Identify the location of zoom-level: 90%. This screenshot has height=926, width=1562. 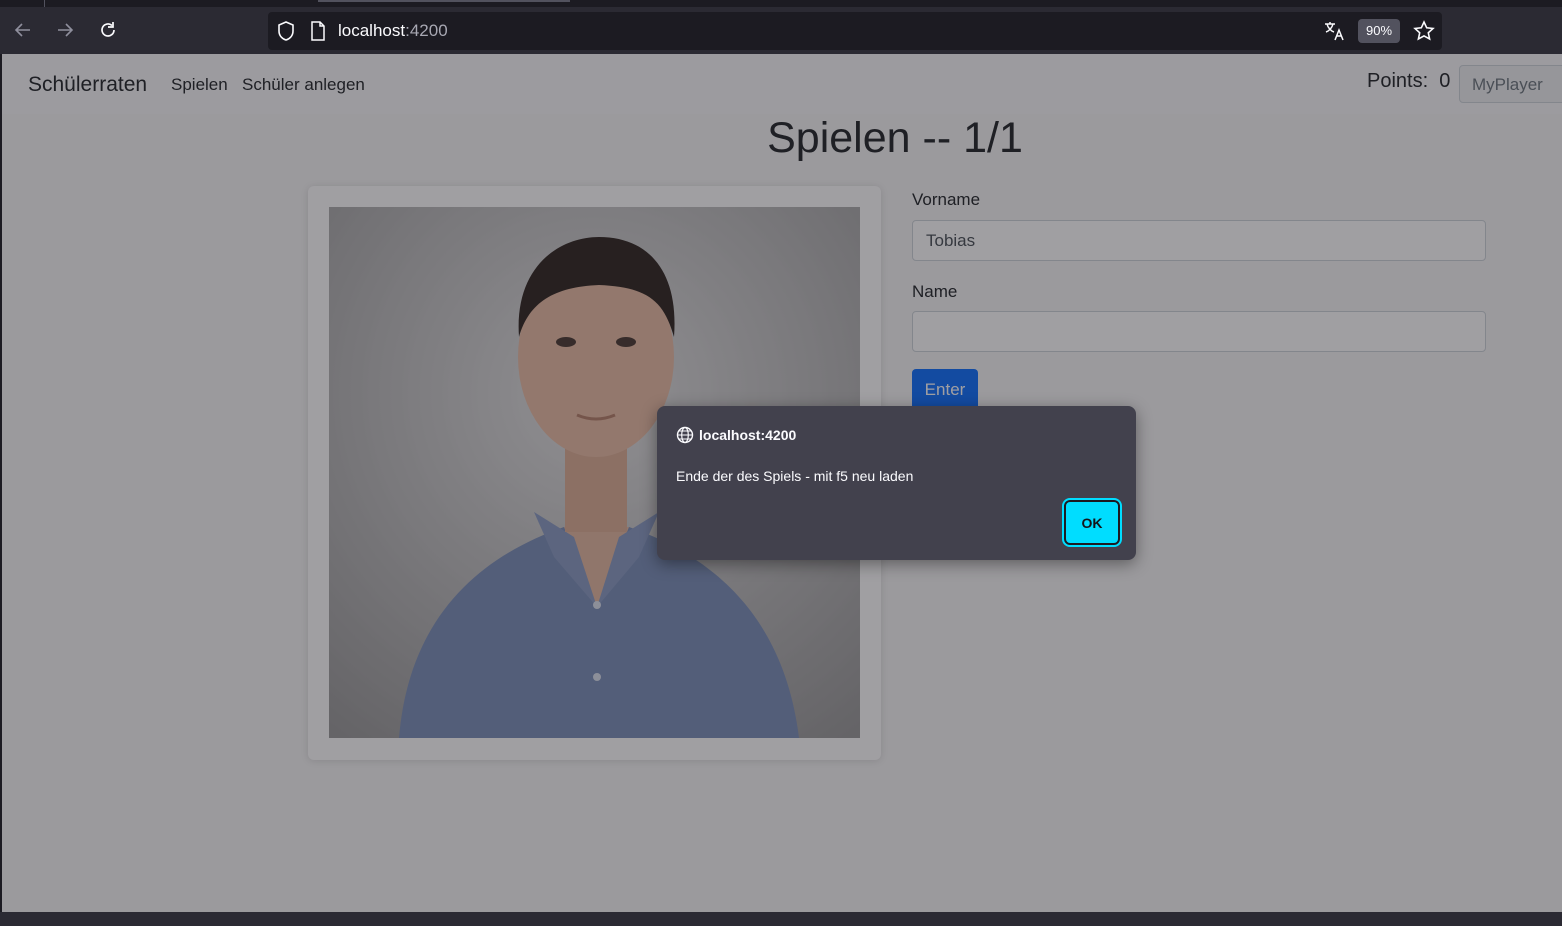
(1379, 31).